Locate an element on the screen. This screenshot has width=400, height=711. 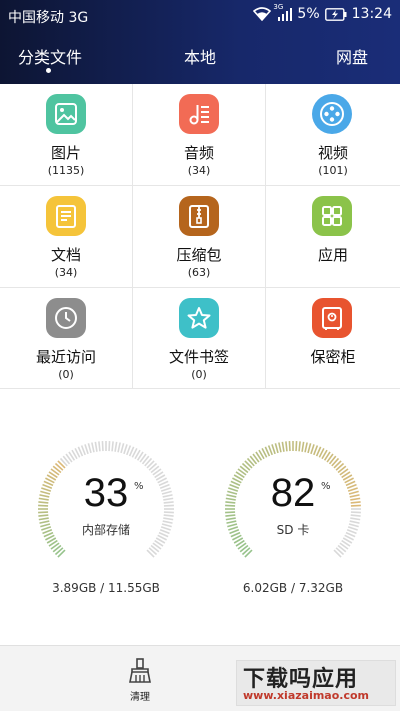
tab-local: 本地 is located at coordinates (200, 56).